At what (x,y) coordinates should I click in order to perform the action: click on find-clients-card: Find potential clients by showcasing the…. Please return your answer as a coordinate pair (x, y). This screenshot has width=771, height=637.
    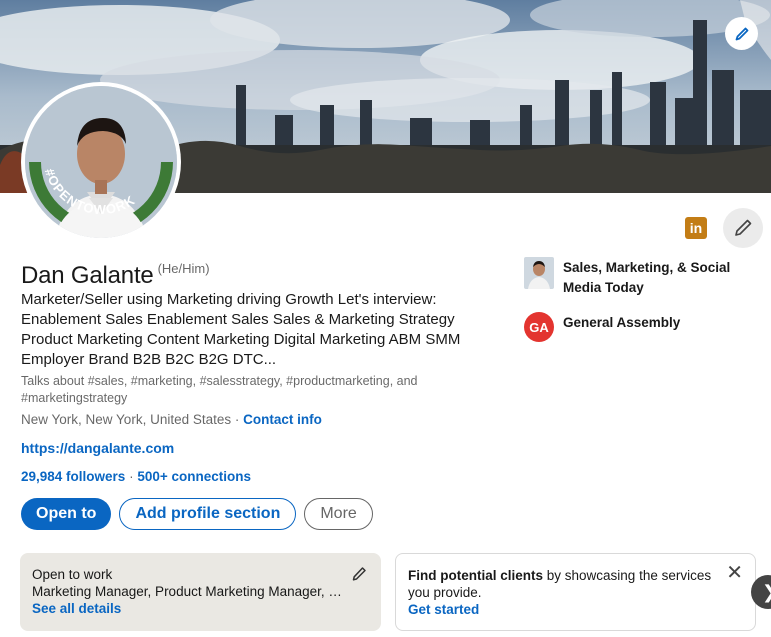
    Looking at the image, I should click on (575, 592).